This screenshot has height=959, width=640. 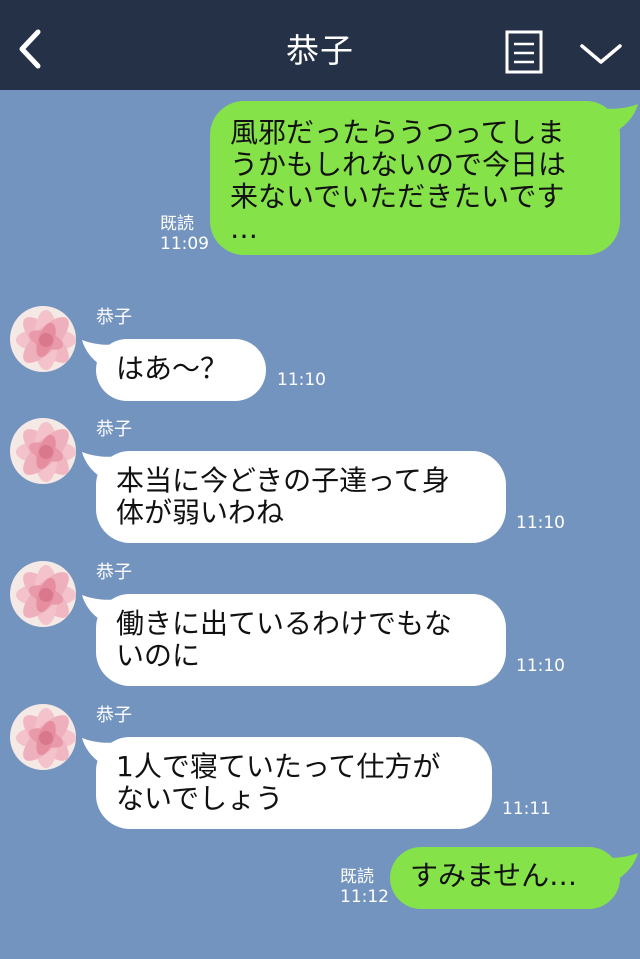 I want to click on note-button, so click(x=524, y=52).